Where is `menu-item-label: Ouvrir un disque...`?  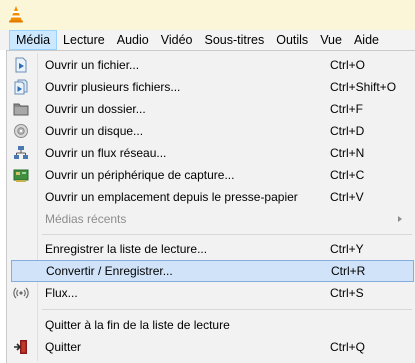 menu-item-label: Ouvrir un disque... is located at coordinates (94, 131).